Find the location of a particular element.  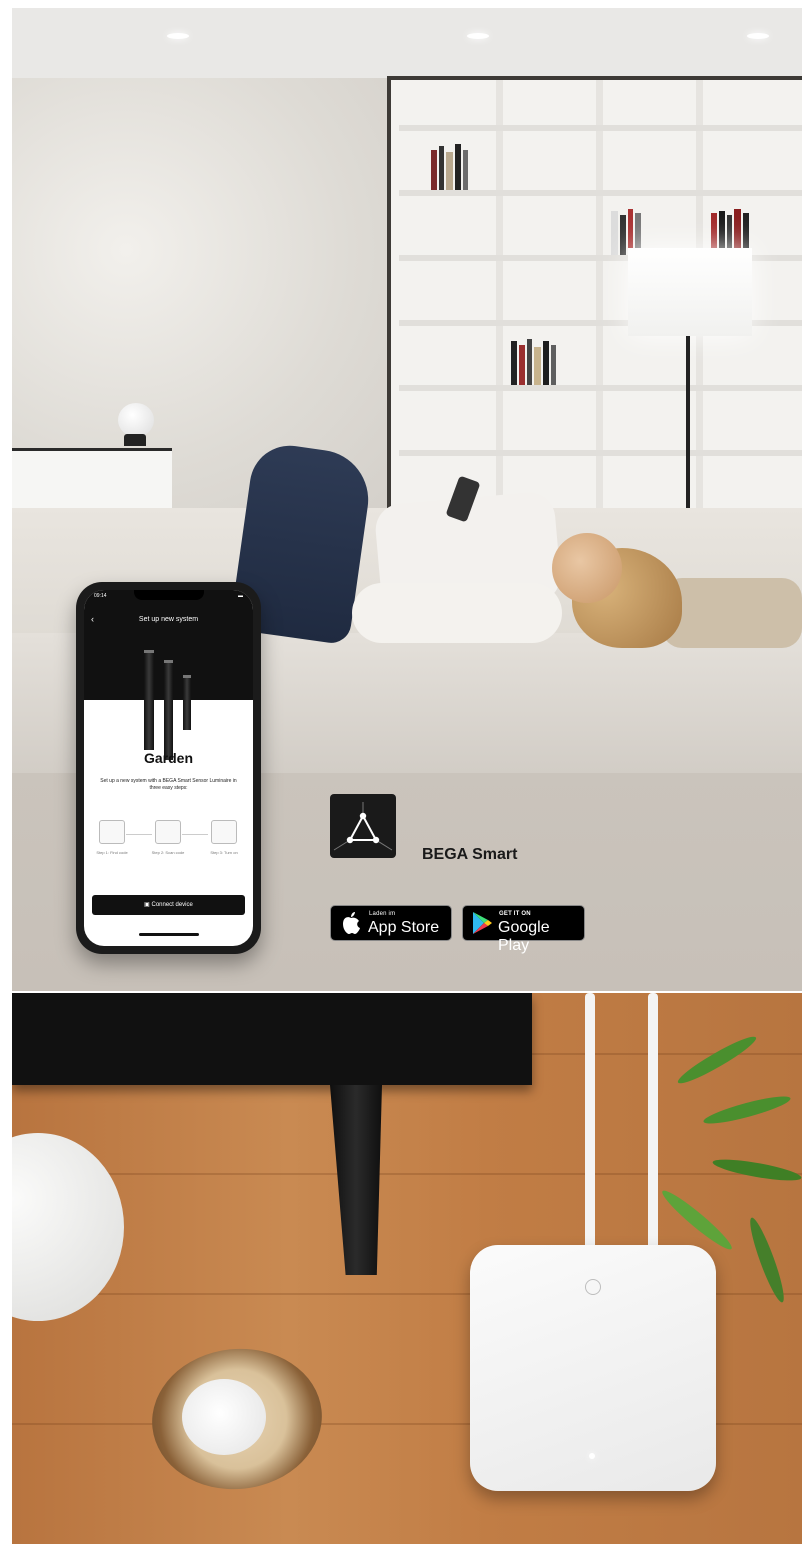

tealight-candle is located at coordinates (224, 1417).